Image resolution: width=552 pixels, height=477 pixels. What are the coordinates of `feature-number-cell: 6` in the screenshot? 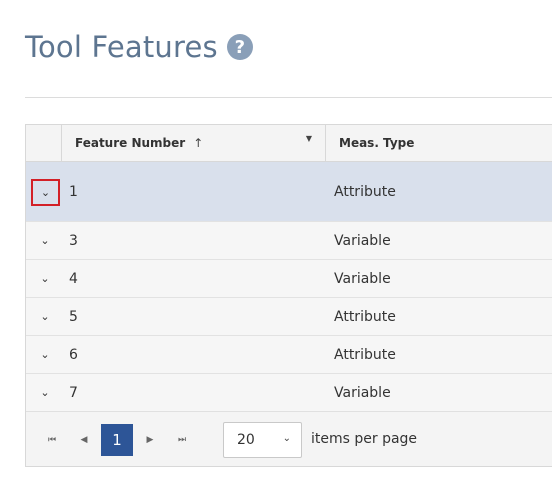 It's located at (73, 354).